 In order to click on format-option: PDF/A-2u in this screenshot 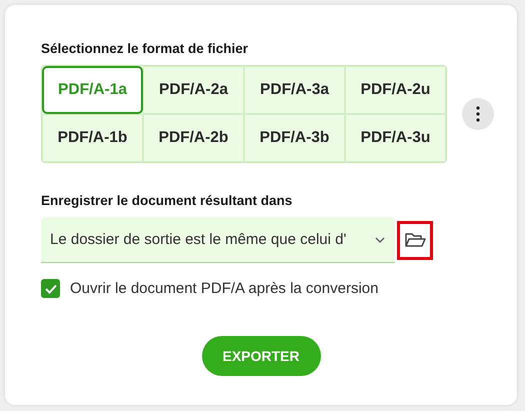, I will do `click(395, 90)`.